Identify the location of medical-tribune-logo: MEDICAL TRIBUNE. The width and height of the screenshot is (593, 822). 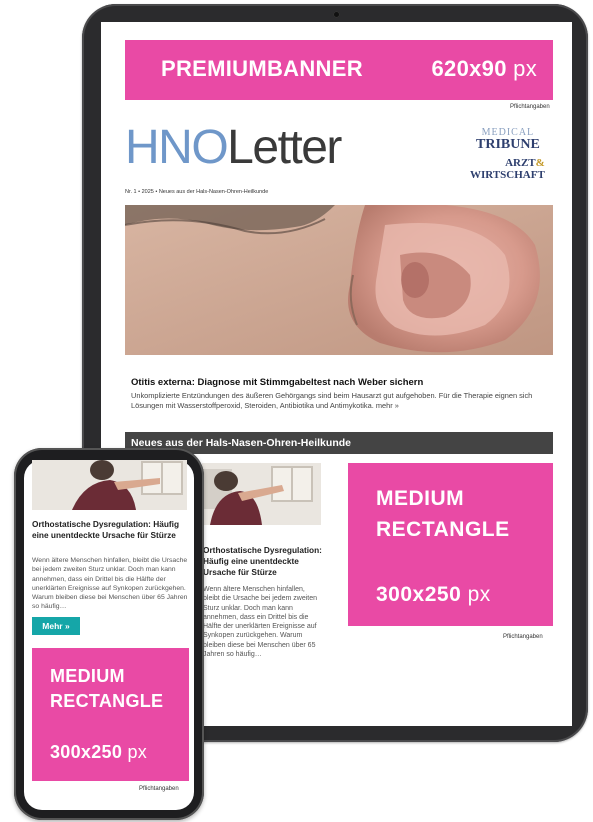
(508, 140).